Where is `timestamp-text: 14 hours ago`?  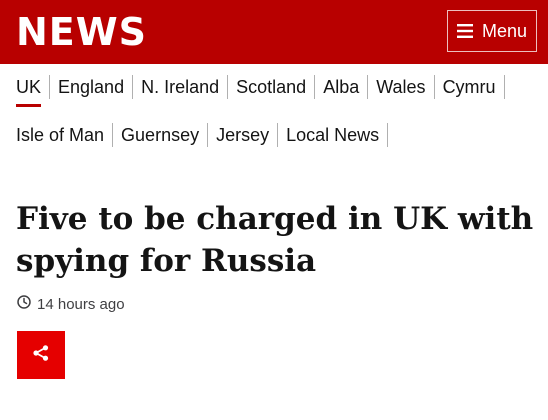 timestamp-text: 14 hours ago is located at coordinates (81, 304).